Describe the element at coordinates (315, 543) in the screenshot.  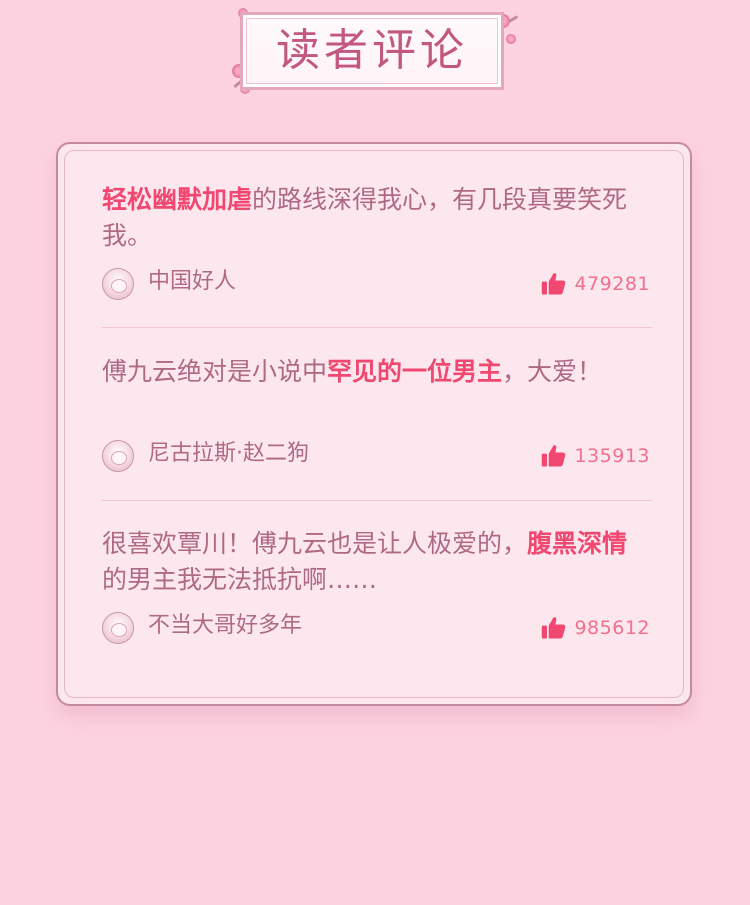
I see `comment-segment: 很喜欢覃川！傅九云也是让人极爱的，` at that location.